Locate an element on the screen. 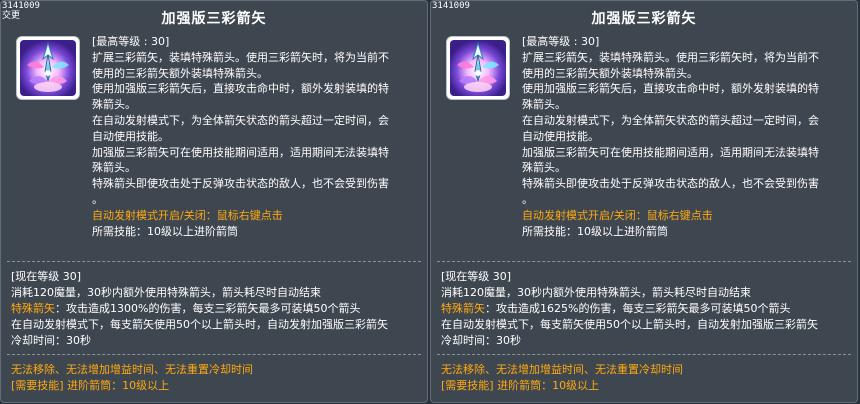  special-arrow-line: 特殊箭矢：攻击造成1300%的伤害，每支三彩箭矢最多可装填50个箭头 is located at coordinates (217, 309).